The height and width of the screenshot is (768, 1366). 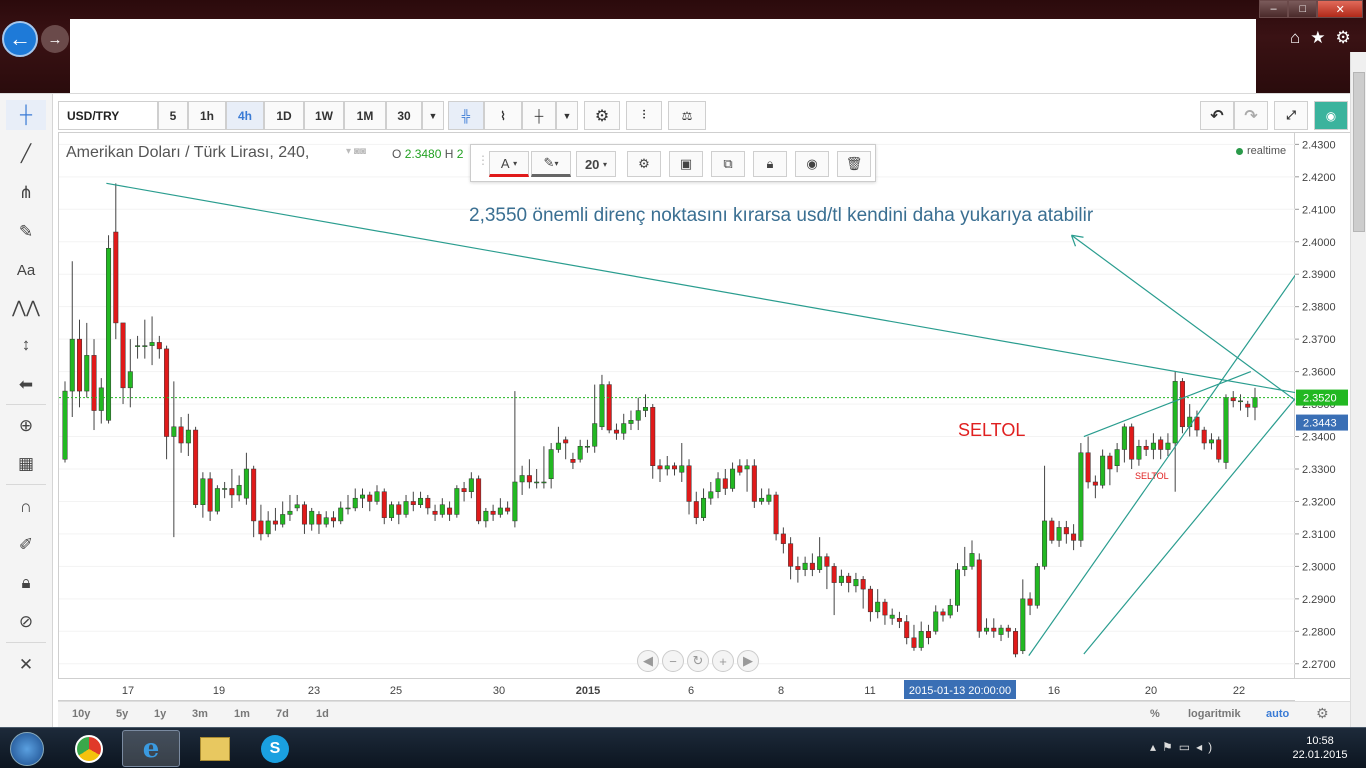 What do you see at coordinates (551, 164) in the screenshot?
I see `line-color-icon: ✎ ▾` at bounding box center [551, 164].